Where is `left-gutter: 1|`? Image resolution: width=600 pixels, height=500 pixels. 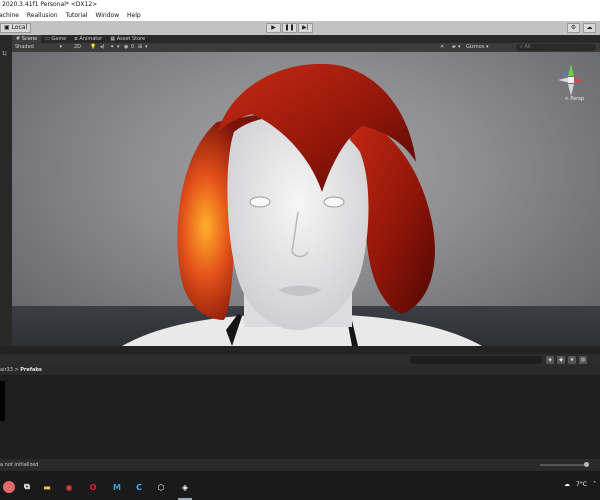 left-gutter: 1| is located at coordinates (6, 194).